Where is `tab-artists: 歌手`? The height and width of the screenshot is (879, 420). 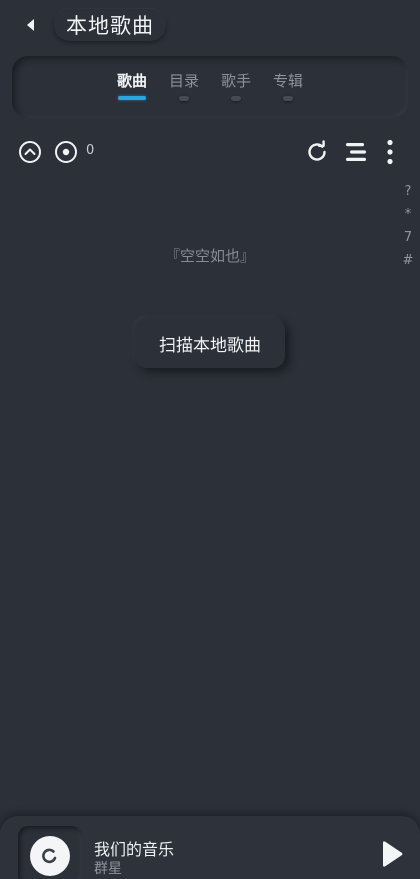 tab-artists: 歌手 is located at coordinates (236, 85).